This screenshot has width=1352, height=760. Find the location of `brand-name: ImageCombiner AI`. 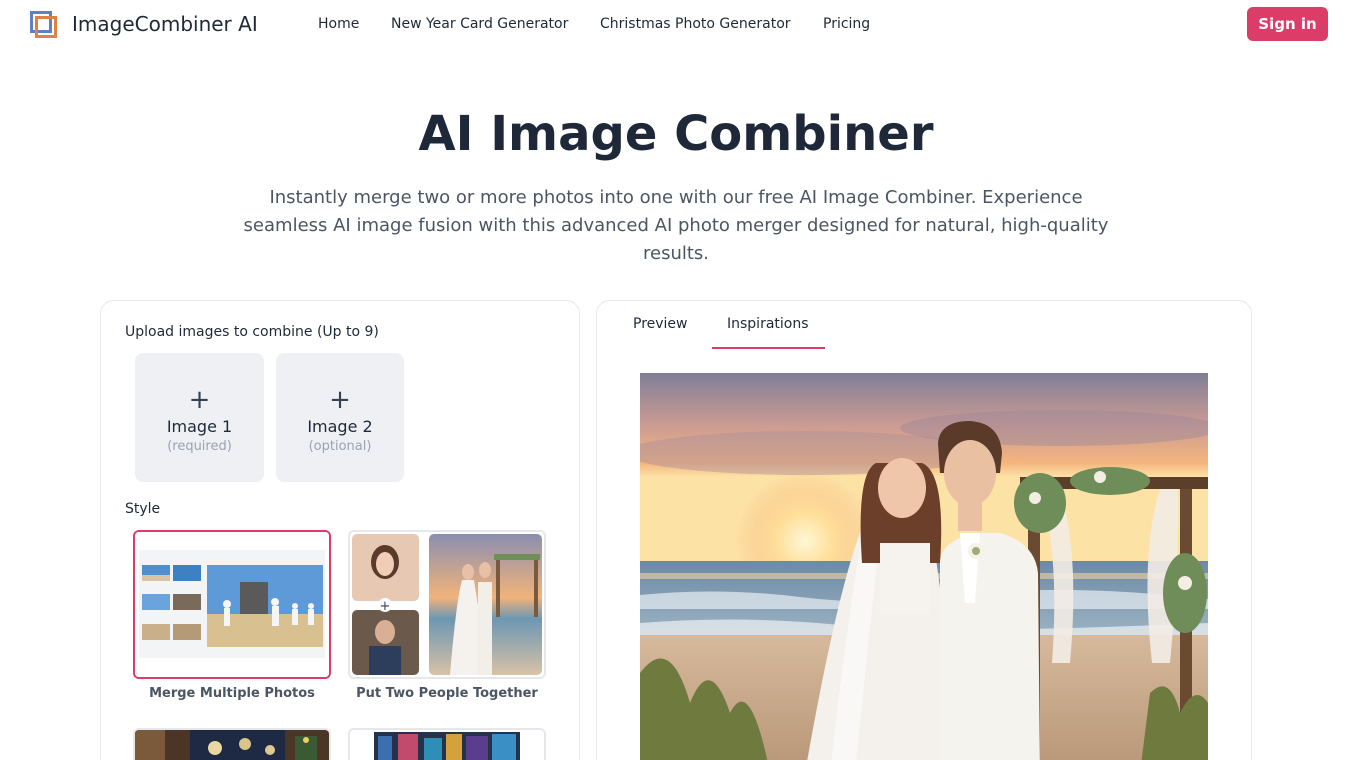

brand-name: ImageCombiner AI is located at coordinates (165, 24).